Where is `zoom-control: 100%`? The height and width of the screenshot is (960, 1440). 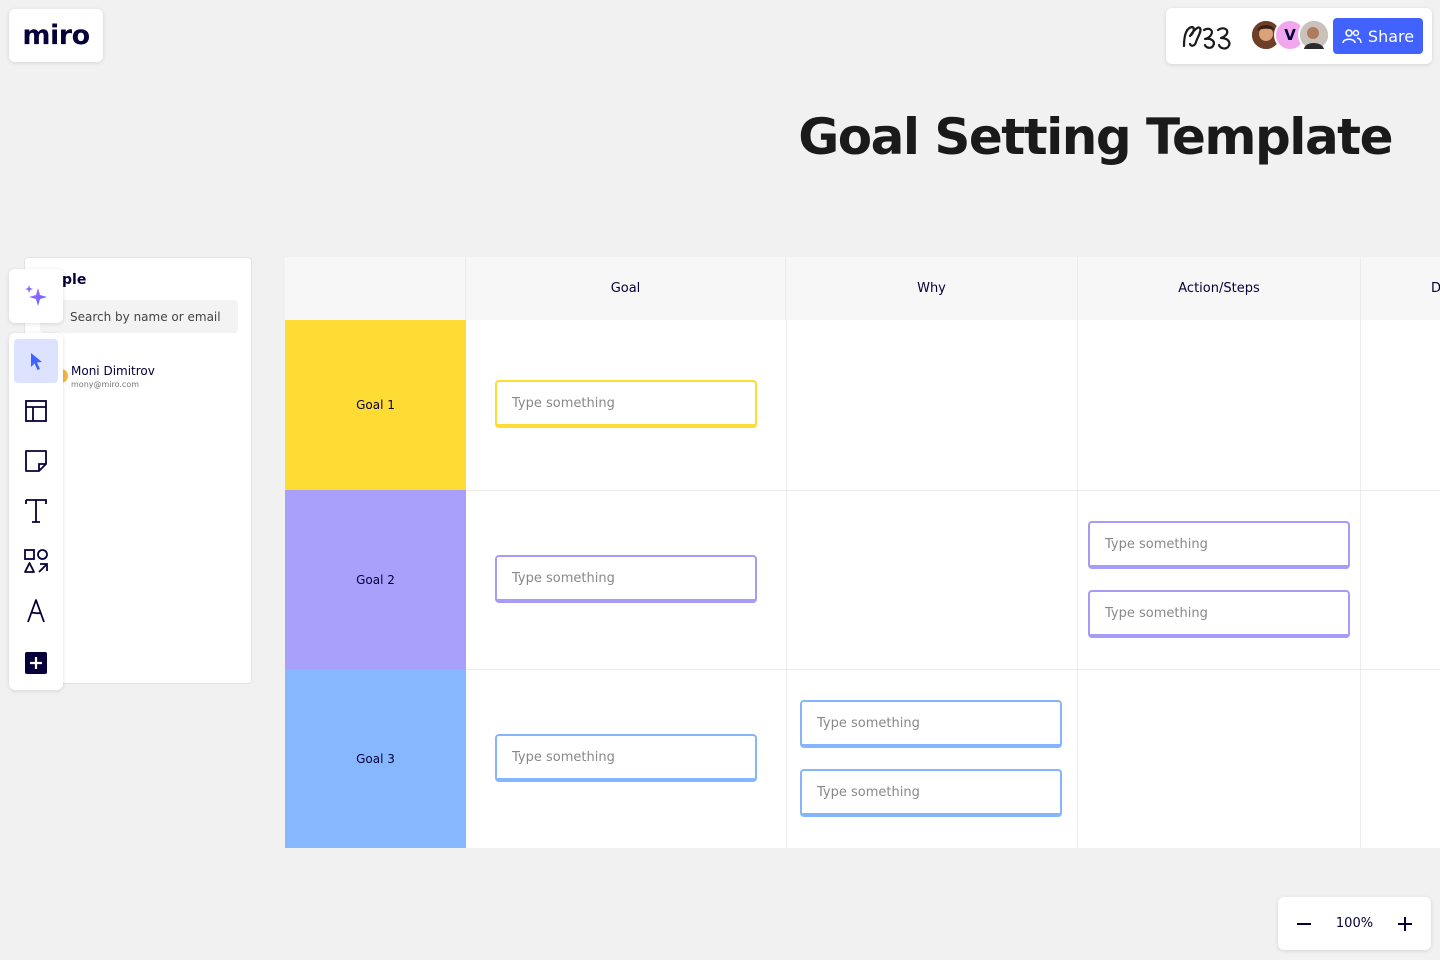 zoom-control: 100% is located at coordinates (1354, 923).